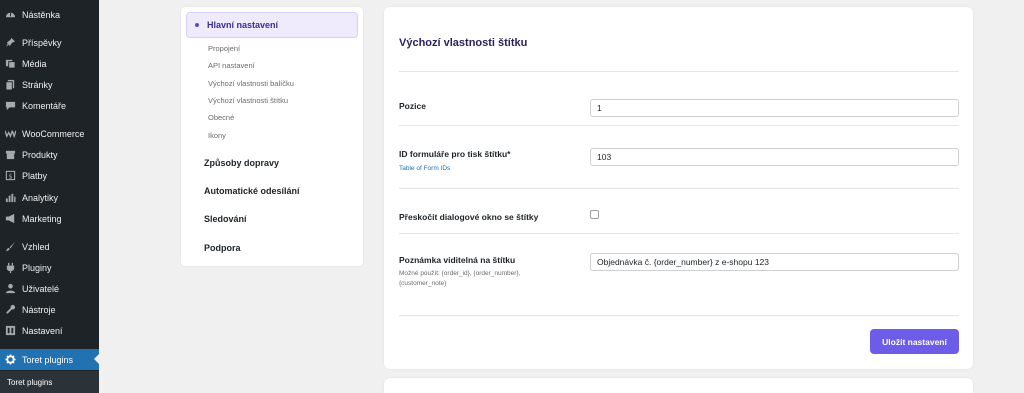 The width and height of the screenshot is (1024, 393). Describe the element at coordinates (42, 218) in the screenshot. I see `sidebar-item-label: Marketing` at that location.